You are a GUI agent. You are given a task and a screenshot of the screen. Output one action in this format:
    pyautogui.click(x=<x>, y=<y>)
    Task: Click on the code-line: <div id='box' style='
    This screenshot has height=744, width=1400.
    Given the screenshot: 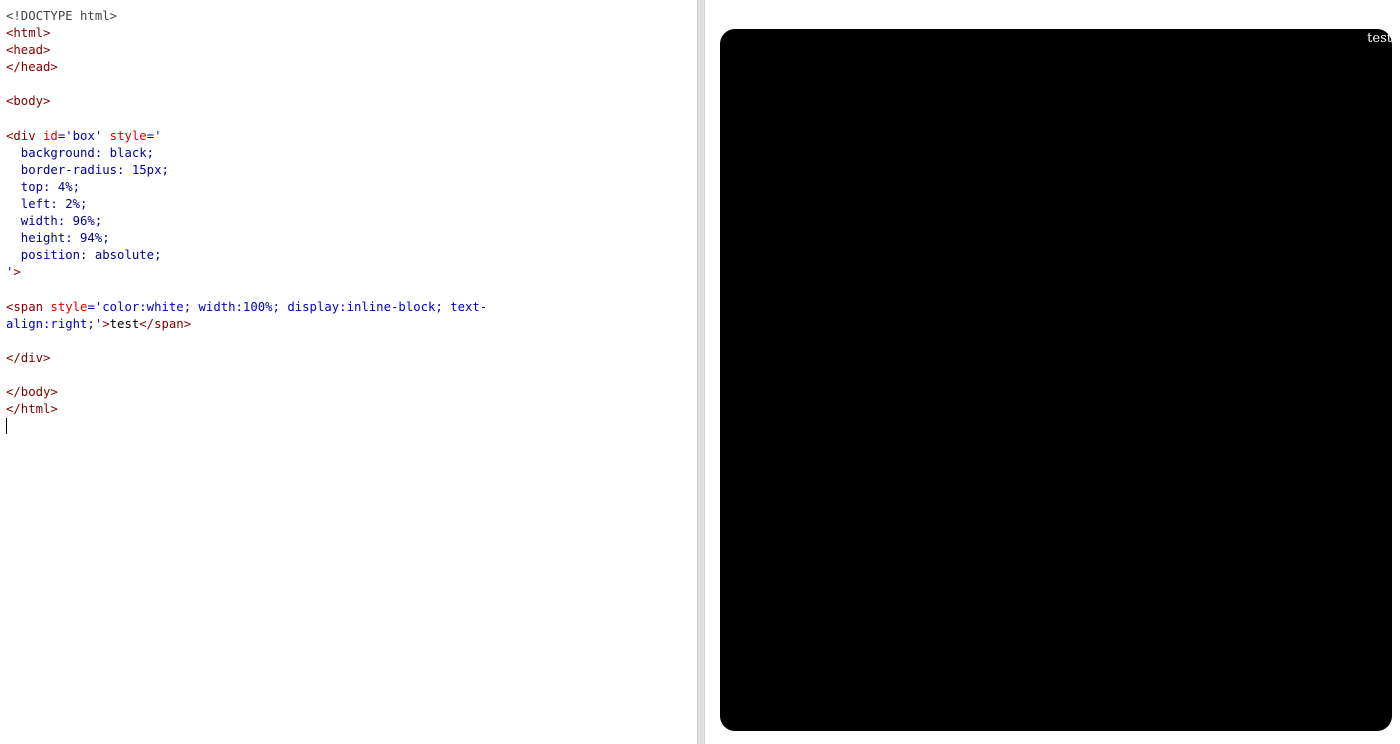 What is the action you would take?
    pyautogui.click(x=351, y=136)
    